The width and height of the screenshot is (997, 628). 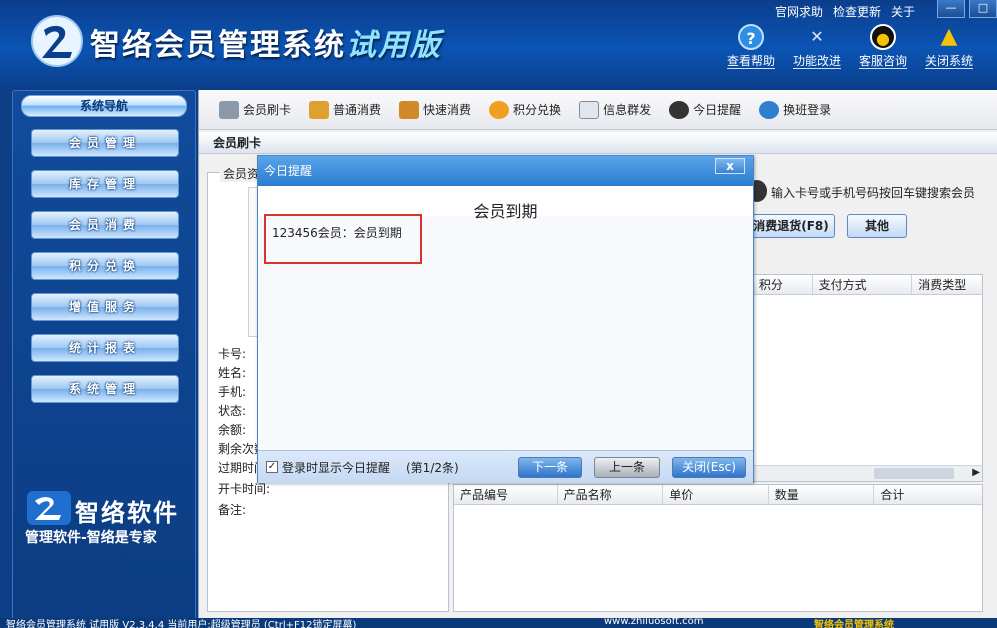 I want to click on close-system-label: 关闭系统, so click(x=948, y=61).